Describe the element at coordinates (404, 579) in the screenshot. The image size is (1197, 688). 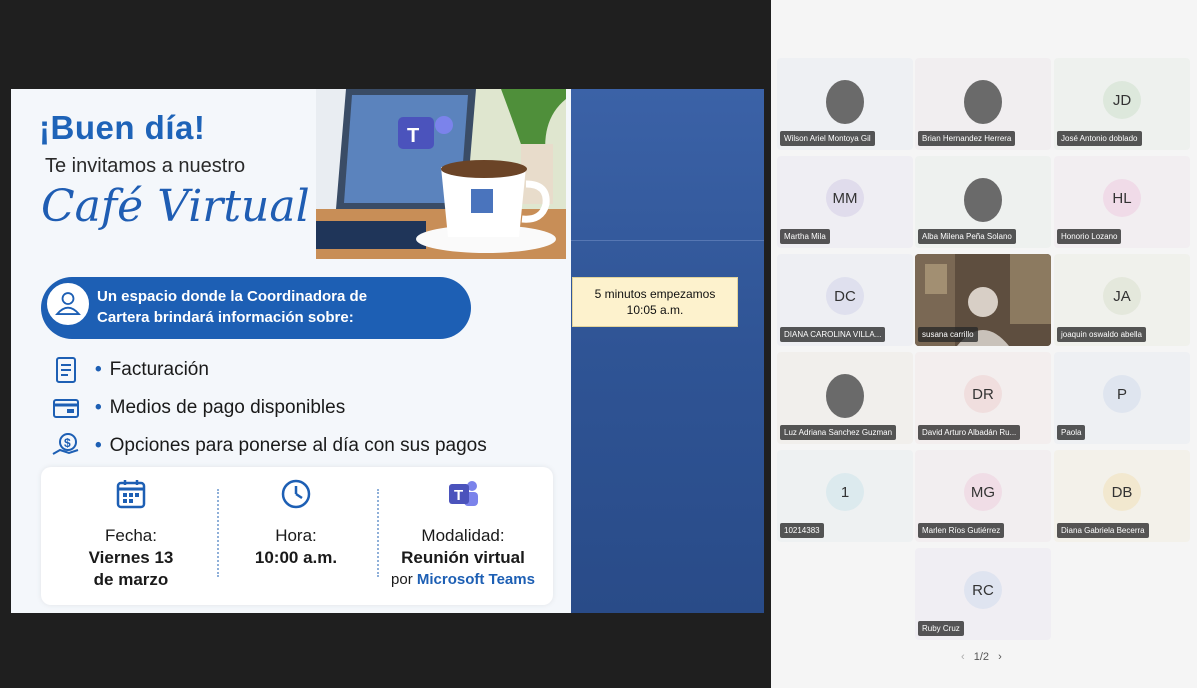
I see `modalidad-value-prefix: por` at that location.